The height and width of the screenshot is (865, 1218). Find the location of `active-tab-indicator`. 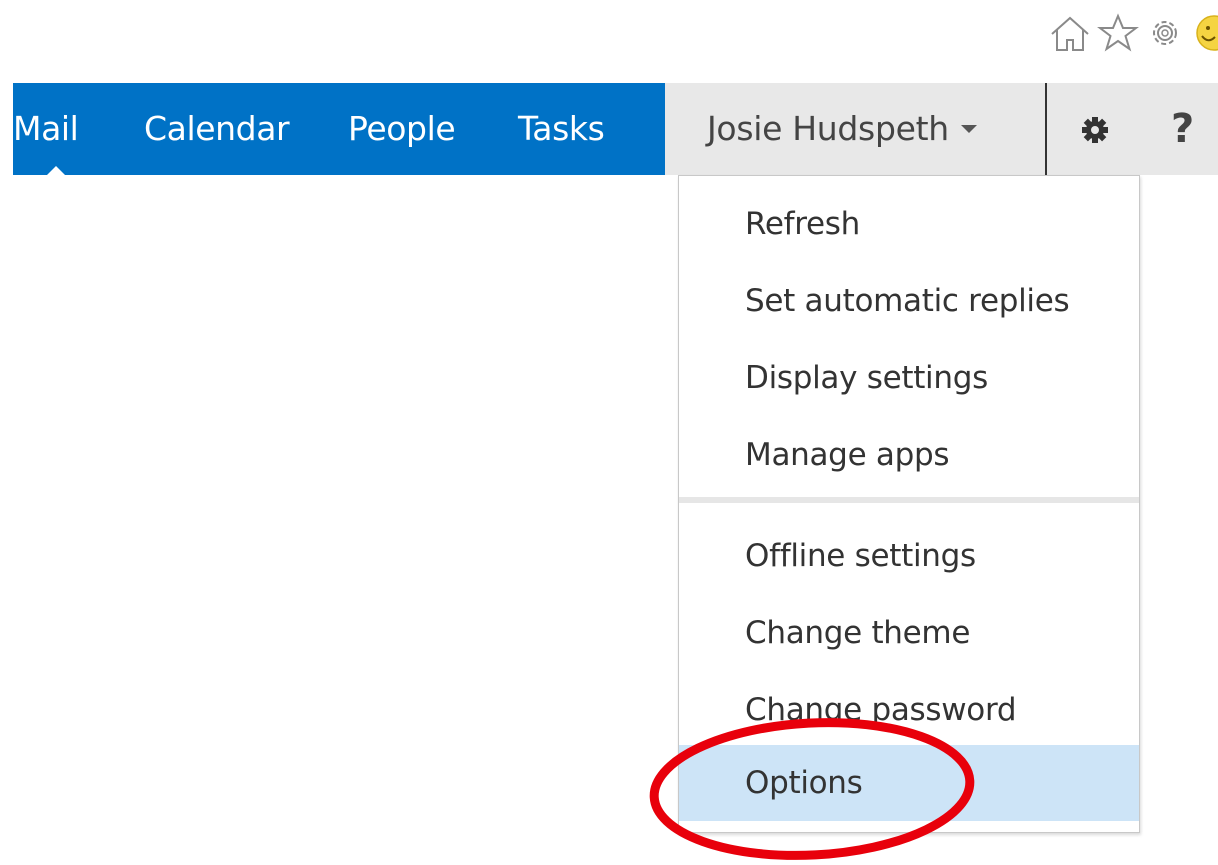

active-tab-indicator is located at coordinates (56, 170).